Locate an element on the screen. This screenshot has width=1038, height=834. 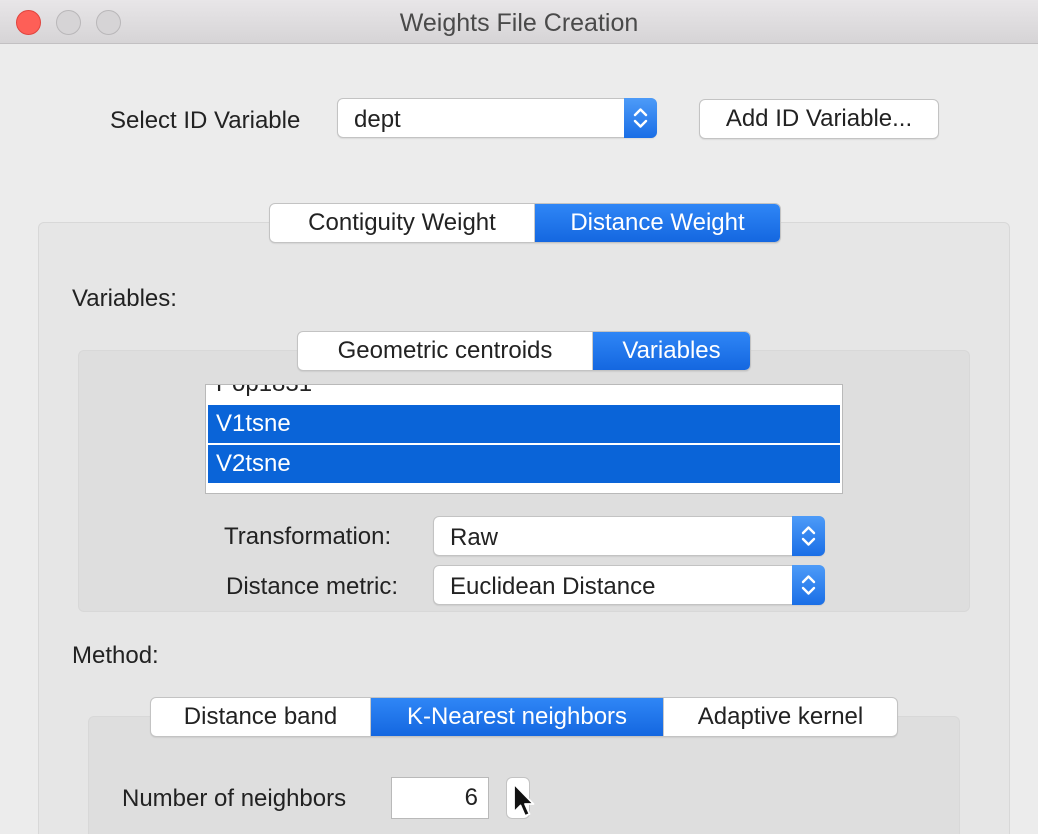
window-title: Weights File Creation is located at coordinates (519, 23).